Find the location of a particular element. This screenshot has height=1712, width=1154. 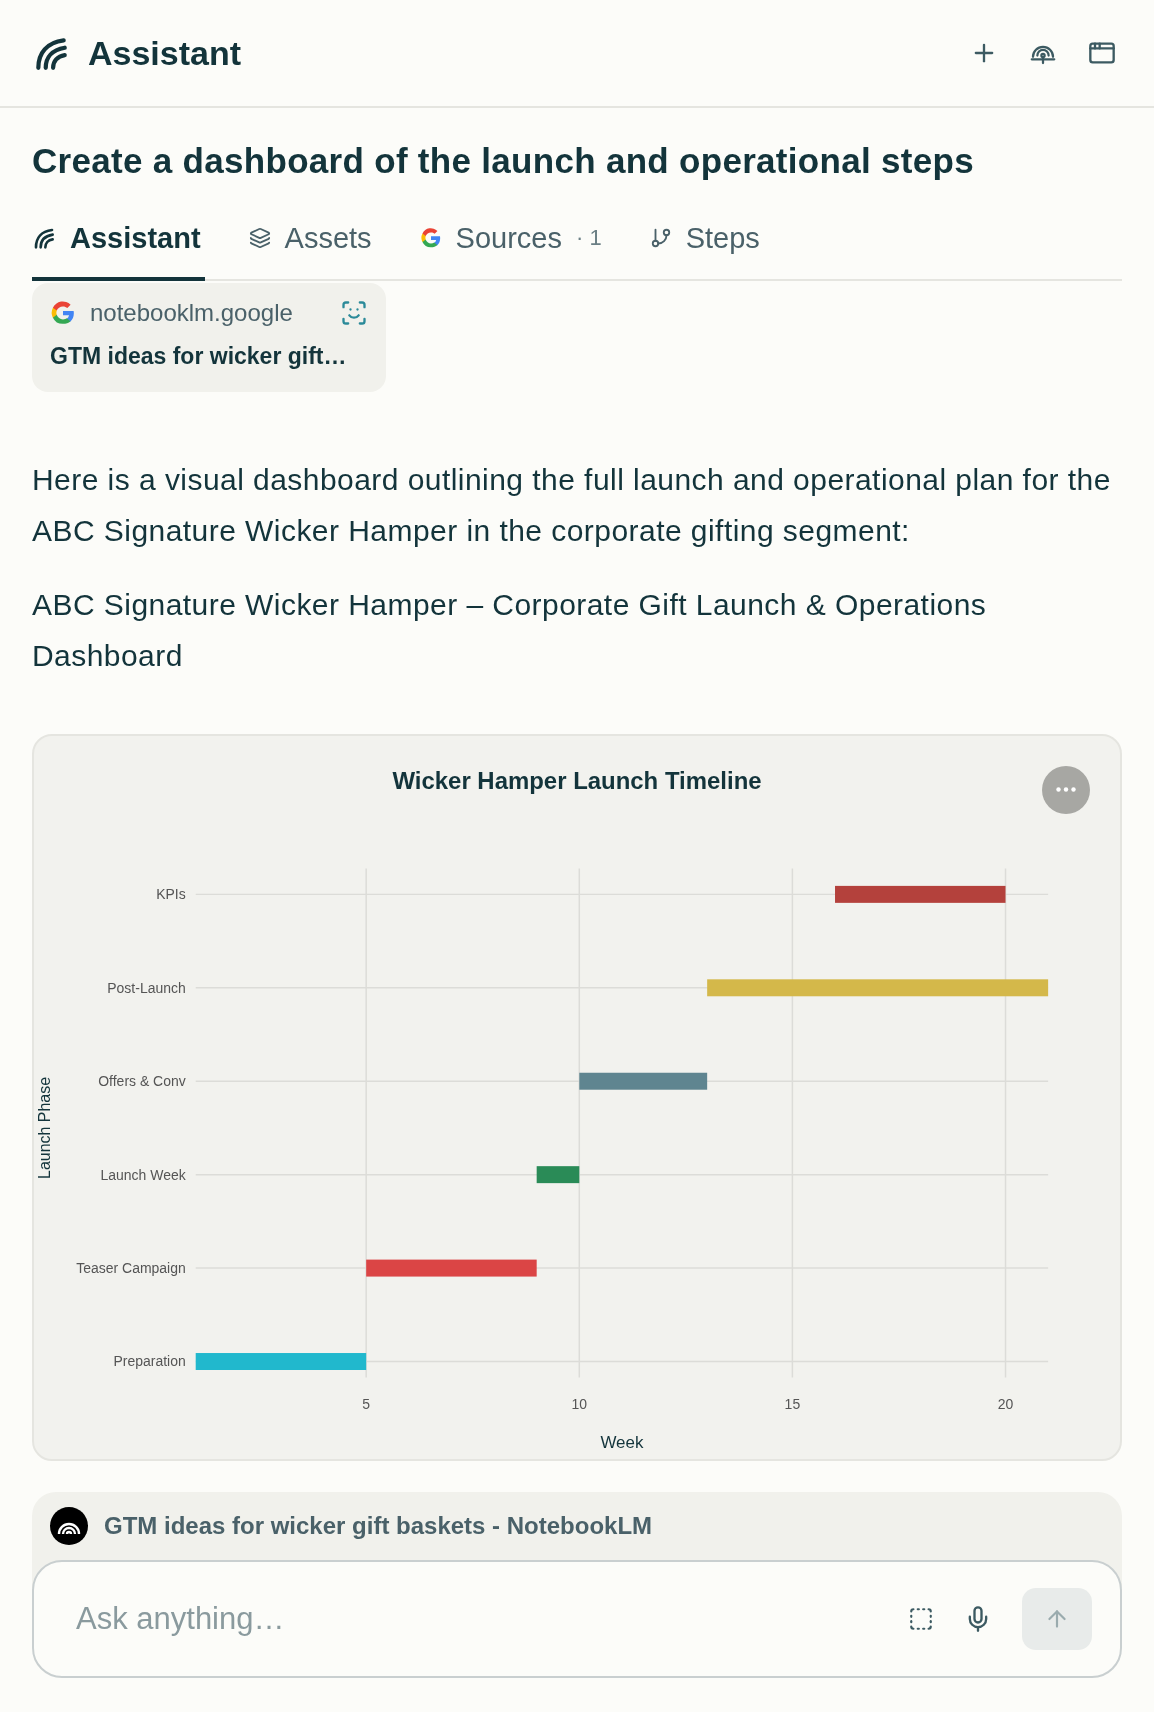

tick-label: 10 is located at coordinates (579, 1404).